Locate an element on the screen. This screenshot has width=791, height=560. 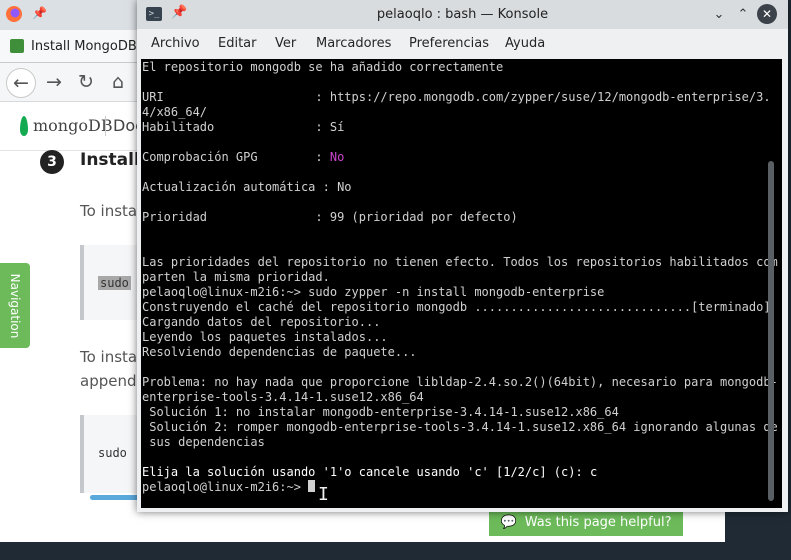
feedback-button: 💬 Was this page helpful? is located at coordinates (586, 522).